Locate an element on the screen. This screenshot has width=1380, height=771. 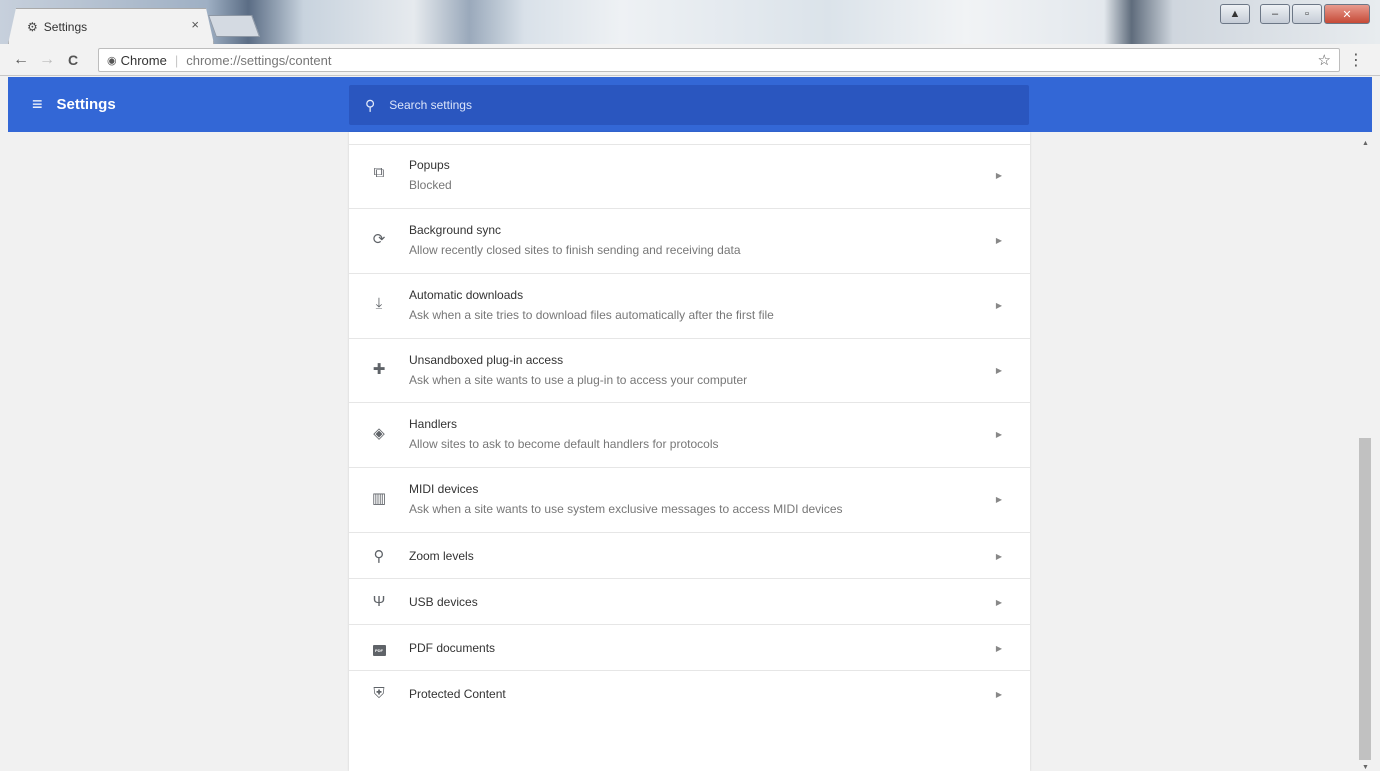
download-icon: ⤓ is located at coordinates (379, 303).